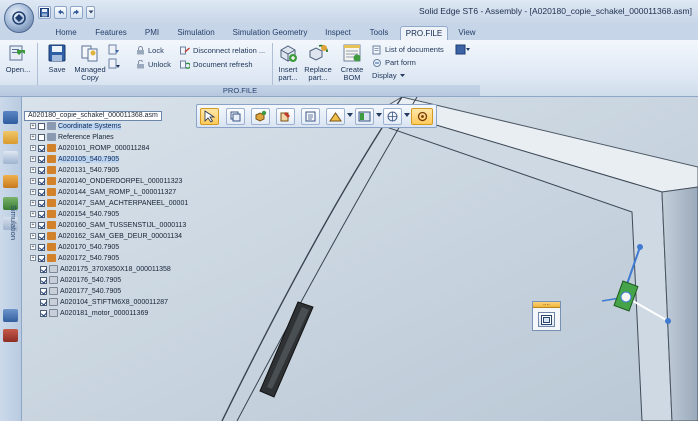  I want to click on undo-icon, so click(60, 12).